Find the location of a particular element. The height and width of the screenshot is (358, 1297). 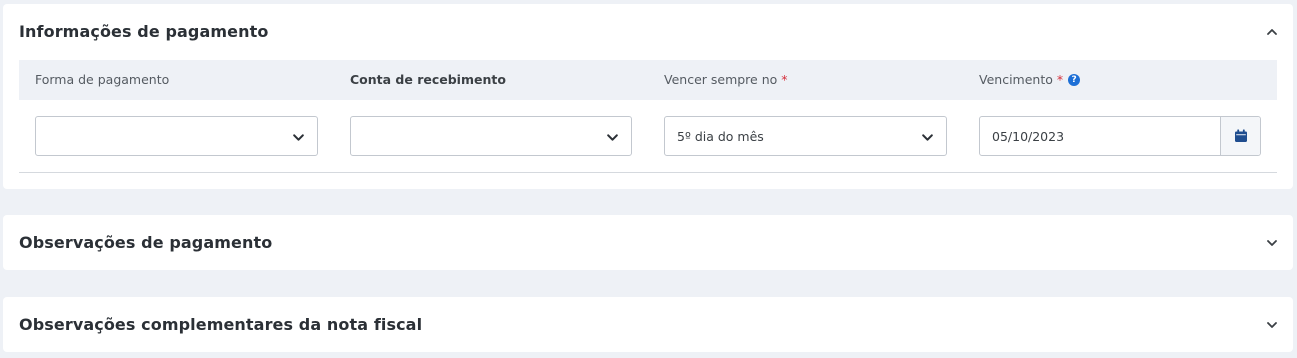

select-value: 5º dia do mês is located at coordinates (720, 136).